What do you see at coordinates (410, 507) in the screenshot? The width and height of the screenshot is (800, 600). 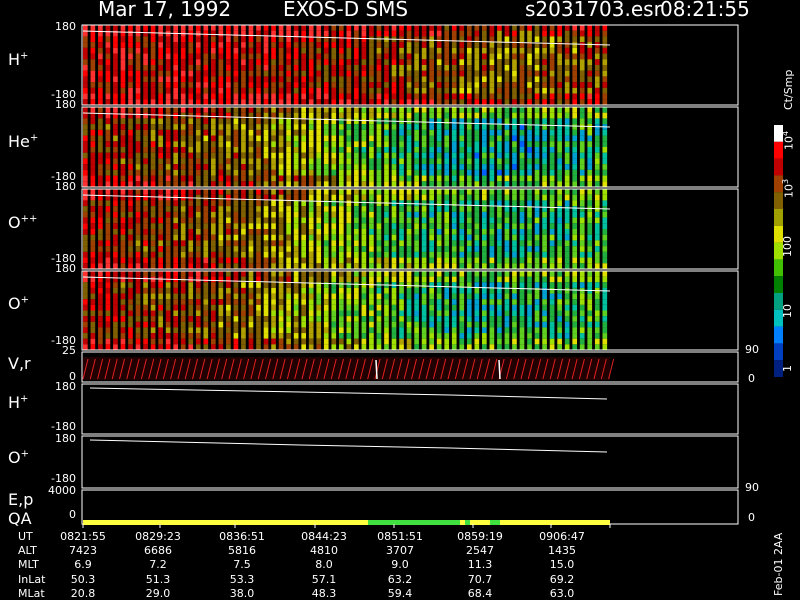 I see `panel-axis-box` at bounding box center [410, 507].